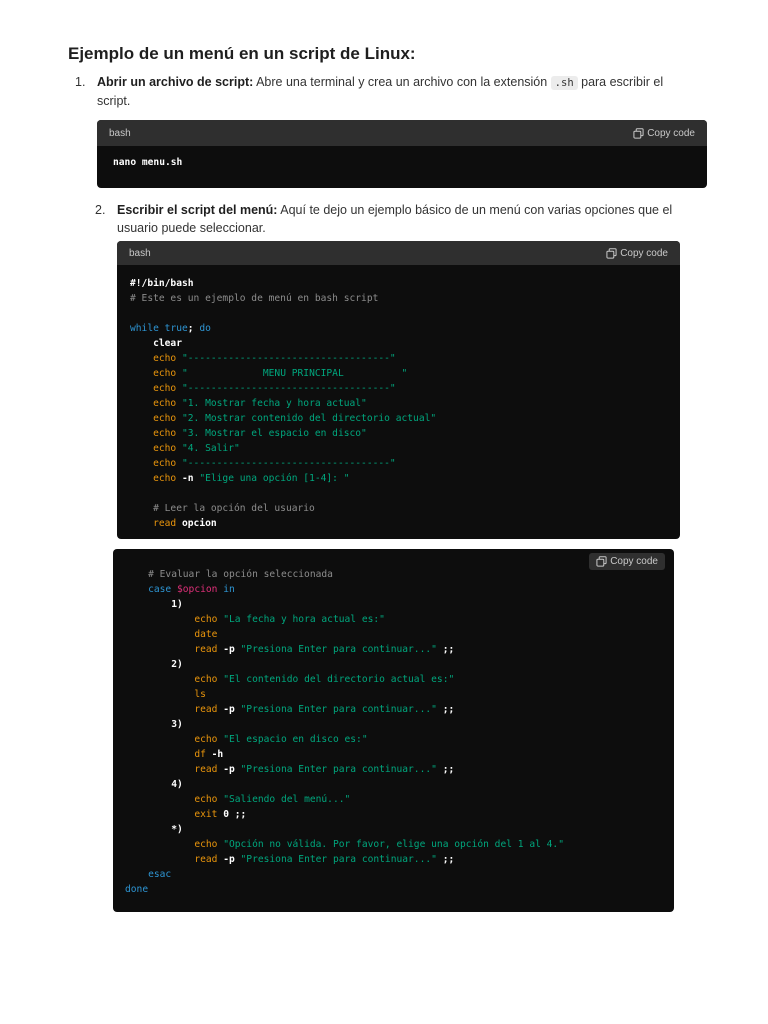 The image size is (768, 1024). What do you see at coordinates (304, 619) in the screenshot?
I see `code-token: "La fecha y hora actual es:"` at bounding box center [304, 619].